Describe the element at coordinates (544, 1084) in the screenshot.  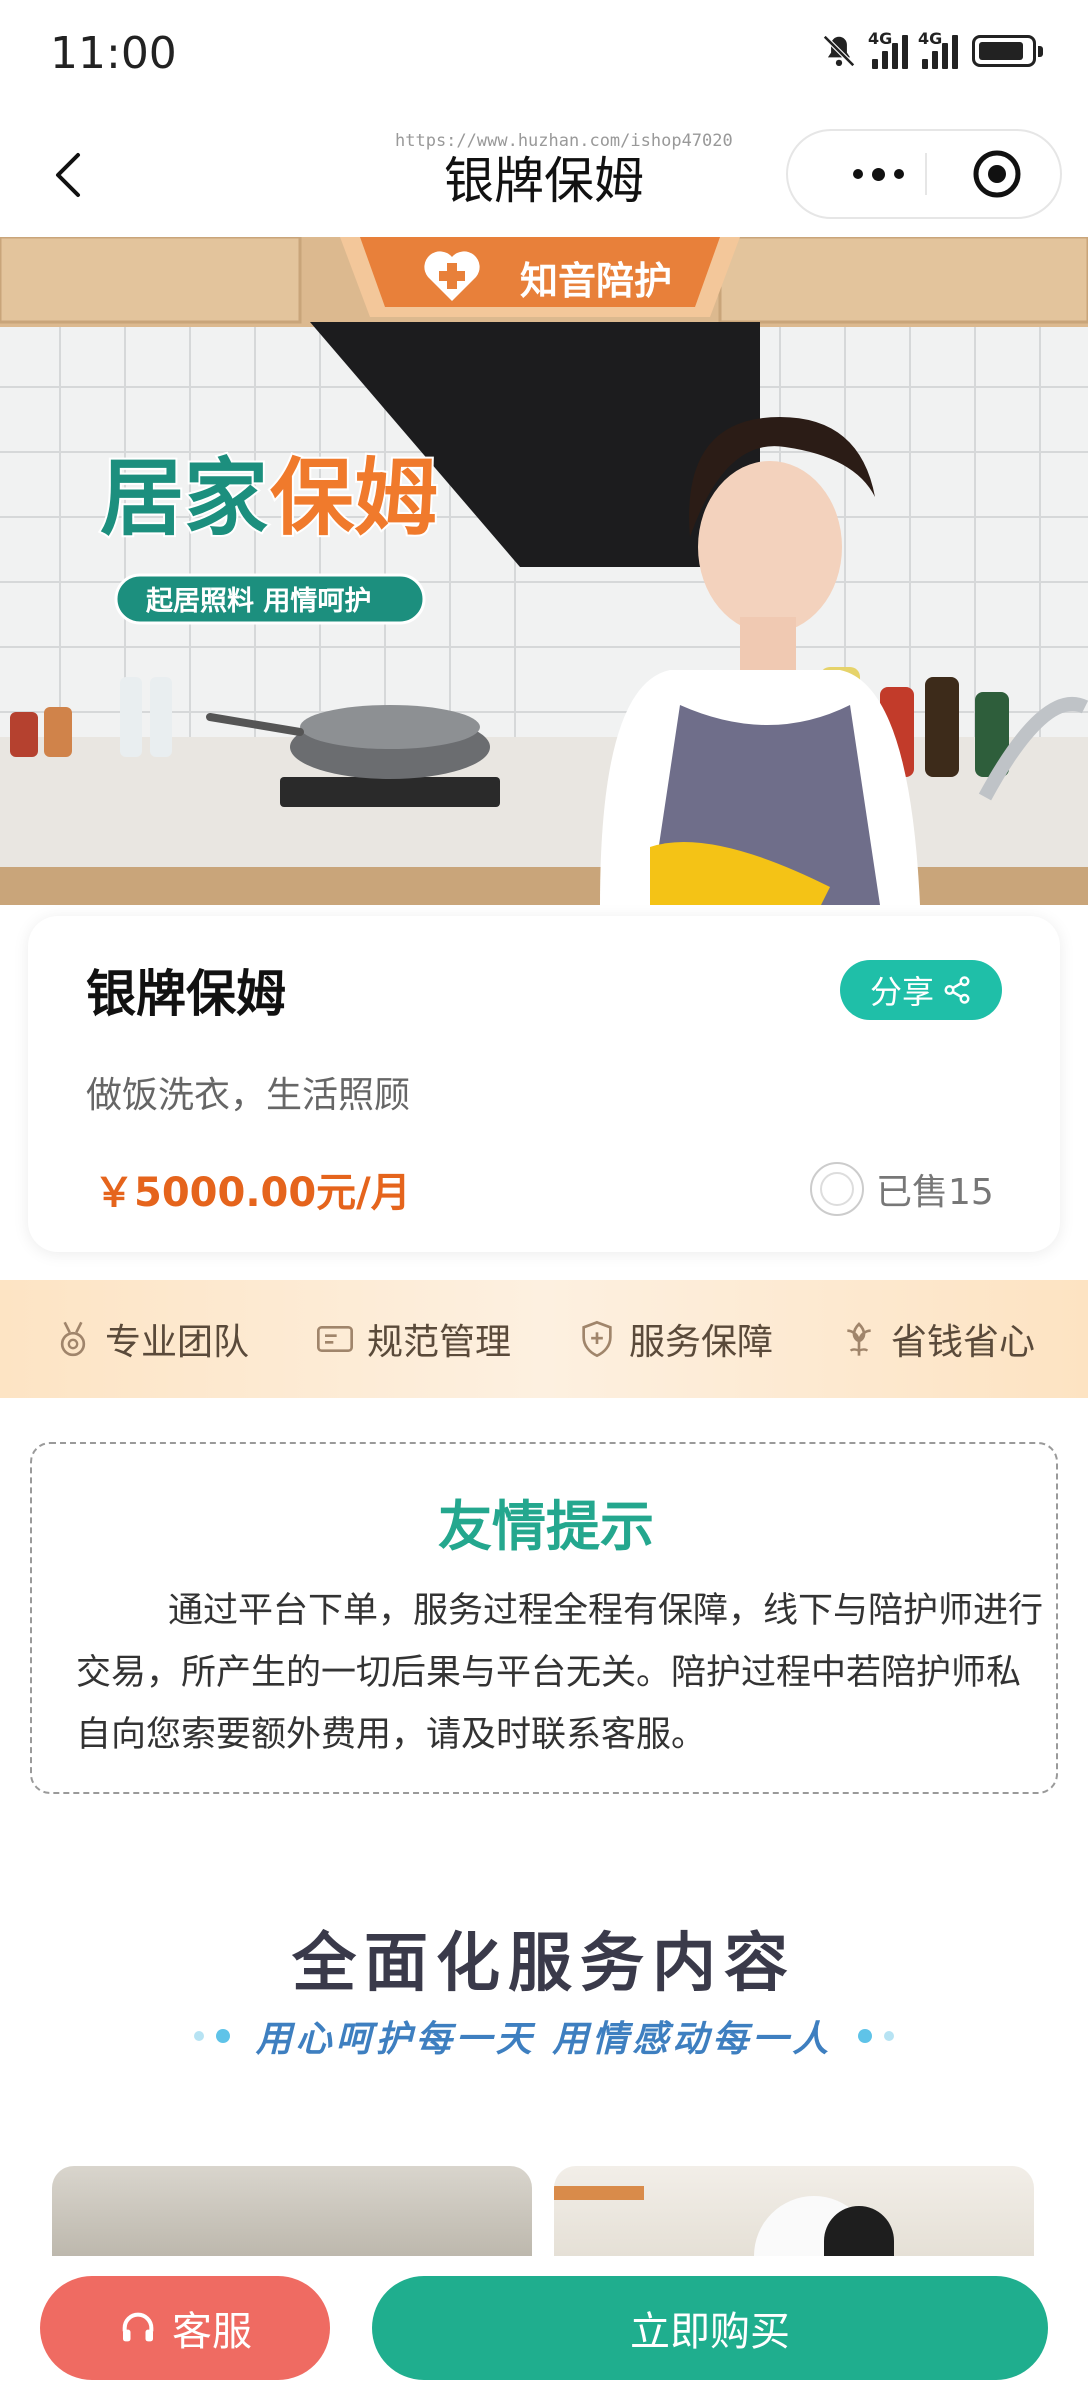
I see `product-card: 银牌保姆 分享 做饭洗衣，生活照顾 ￥5000.00元/月 已售15` at that location.